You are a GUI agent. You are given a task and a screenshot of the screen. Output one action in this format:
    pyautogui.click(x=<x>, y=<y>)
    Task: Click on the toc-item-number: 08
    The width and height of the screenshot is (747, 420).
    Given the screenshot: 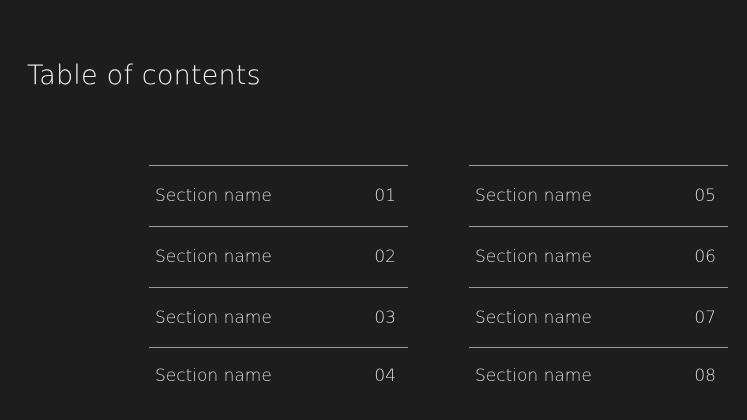 What is the action you would take?
    pyautogui.click(x=705, y=375)
    